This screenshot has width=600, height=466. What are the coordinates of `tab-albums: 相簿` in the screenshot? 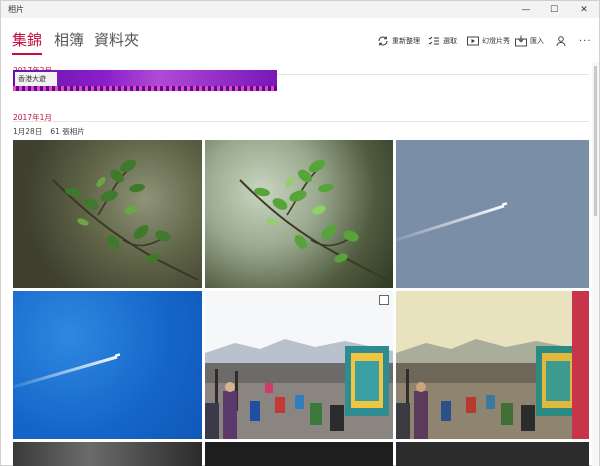 It's located at (69, 40).